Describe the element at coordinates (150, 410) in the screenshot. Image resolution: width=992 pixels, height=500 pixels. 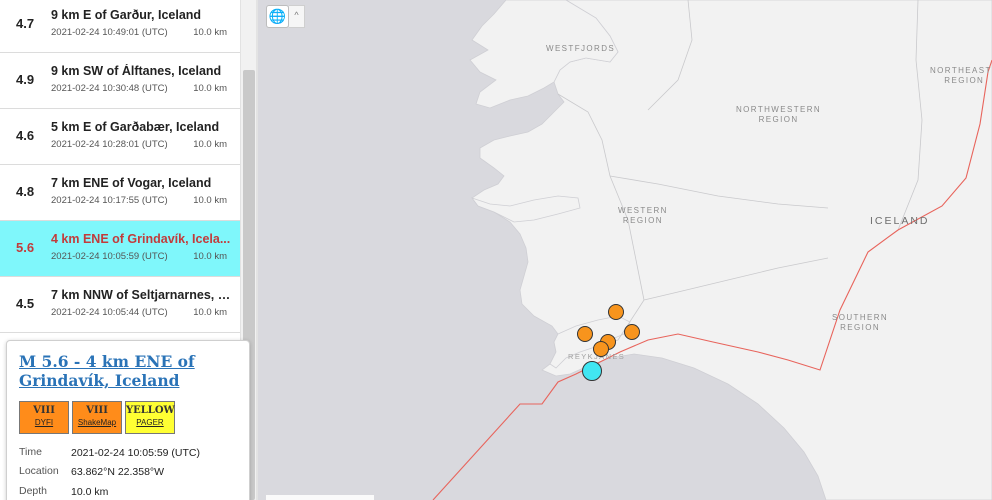
I see `pager-level: YELLOW` at that location.